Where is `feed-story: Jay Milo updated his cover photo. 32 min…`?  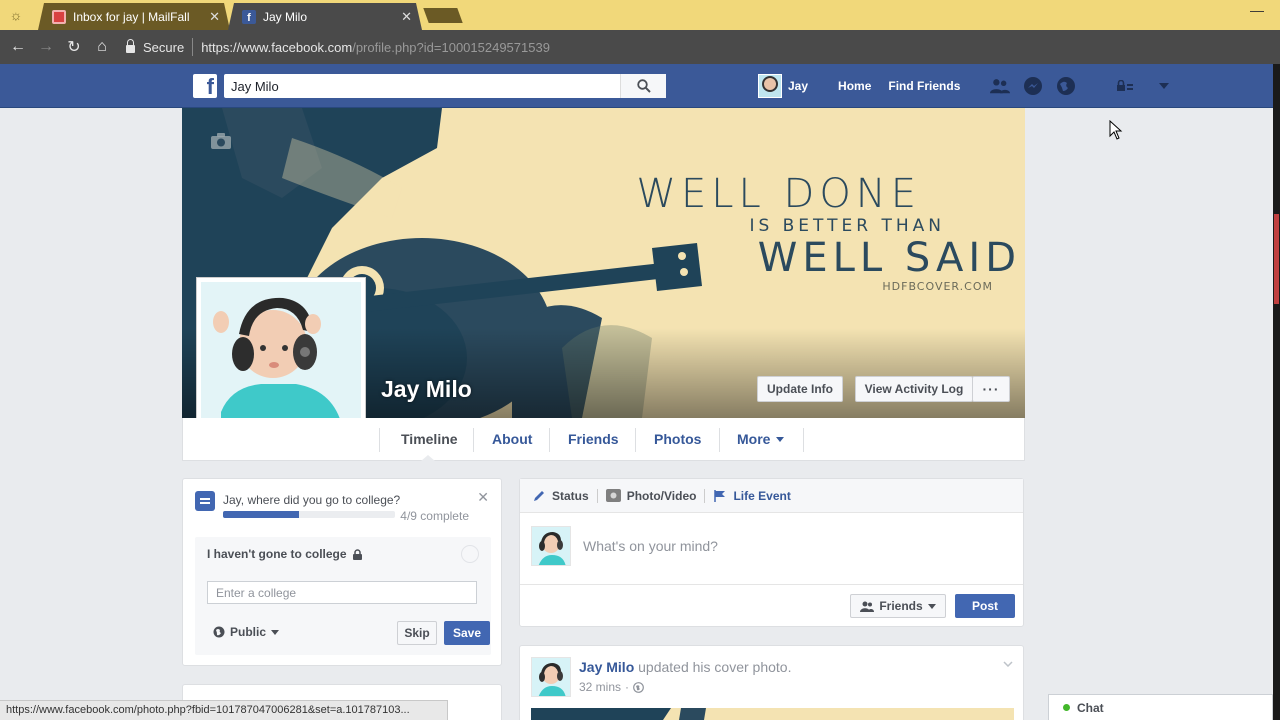 feed-story: Jay Milo updated his cover photo. 32 min… is located at coordinates (771, 682).